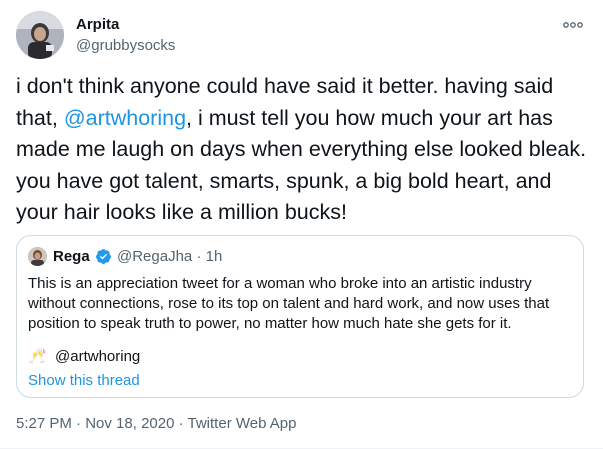 The width and height of the screenshot is (603, 449). Describe the element at coordinates (125, 118) in the screenshot. I see `tweet-mention-link: @artwhoring` at that location.